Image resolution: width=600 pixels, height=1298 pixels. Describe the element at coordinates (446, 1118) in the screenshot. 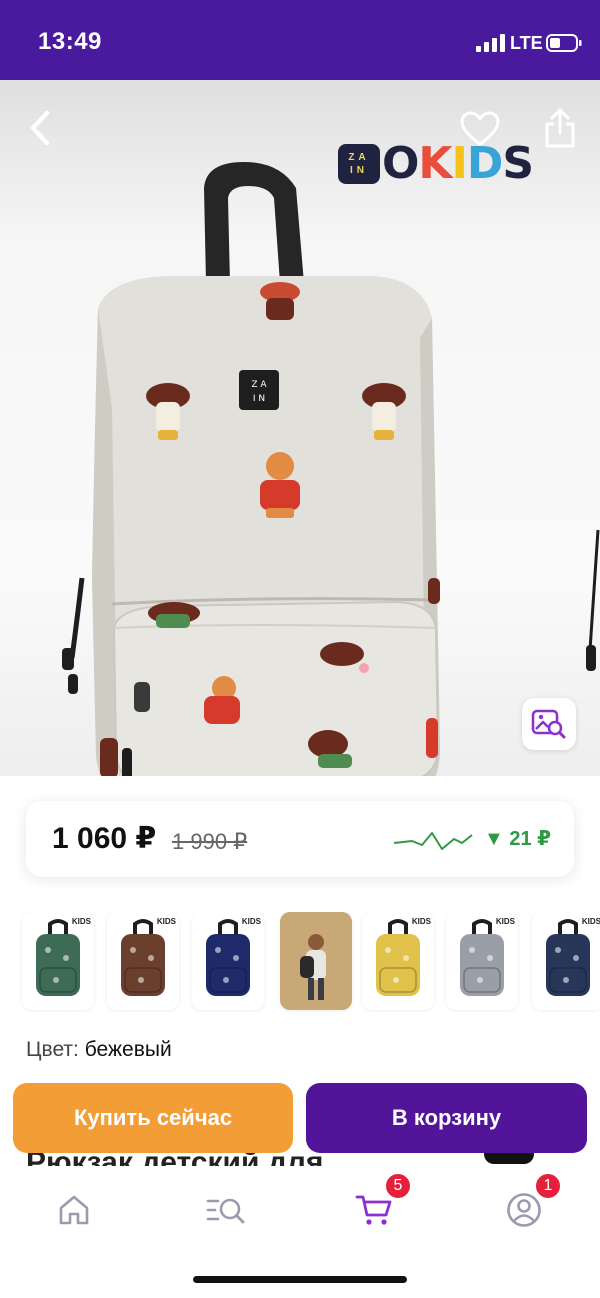

I see `add-to-cart-button: В корзину` at that location.